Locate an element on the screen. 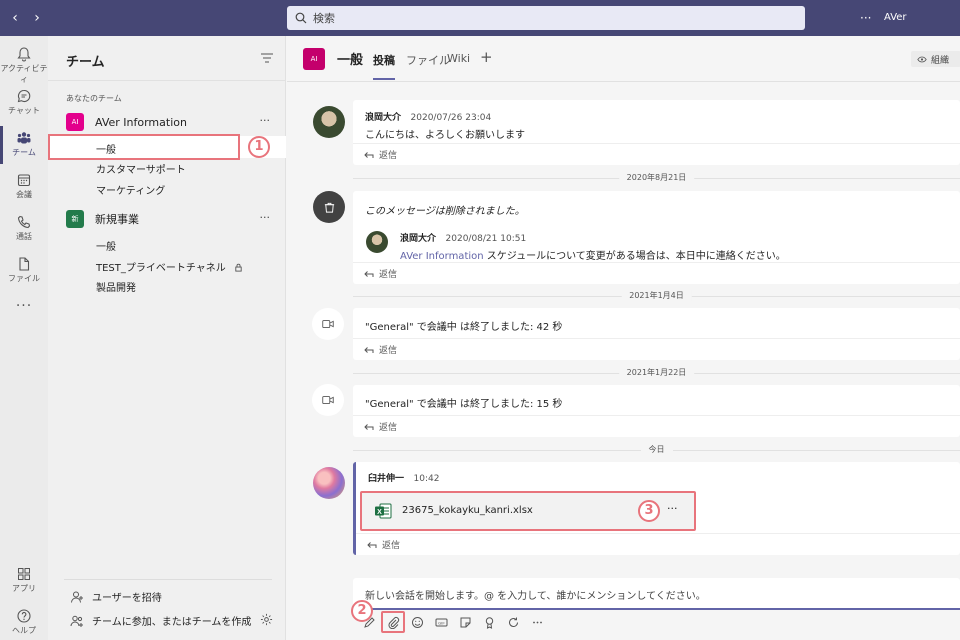 The height and width of the screenshot is (640, 960). back-button: ‹ is located at coordinates (15, 18).